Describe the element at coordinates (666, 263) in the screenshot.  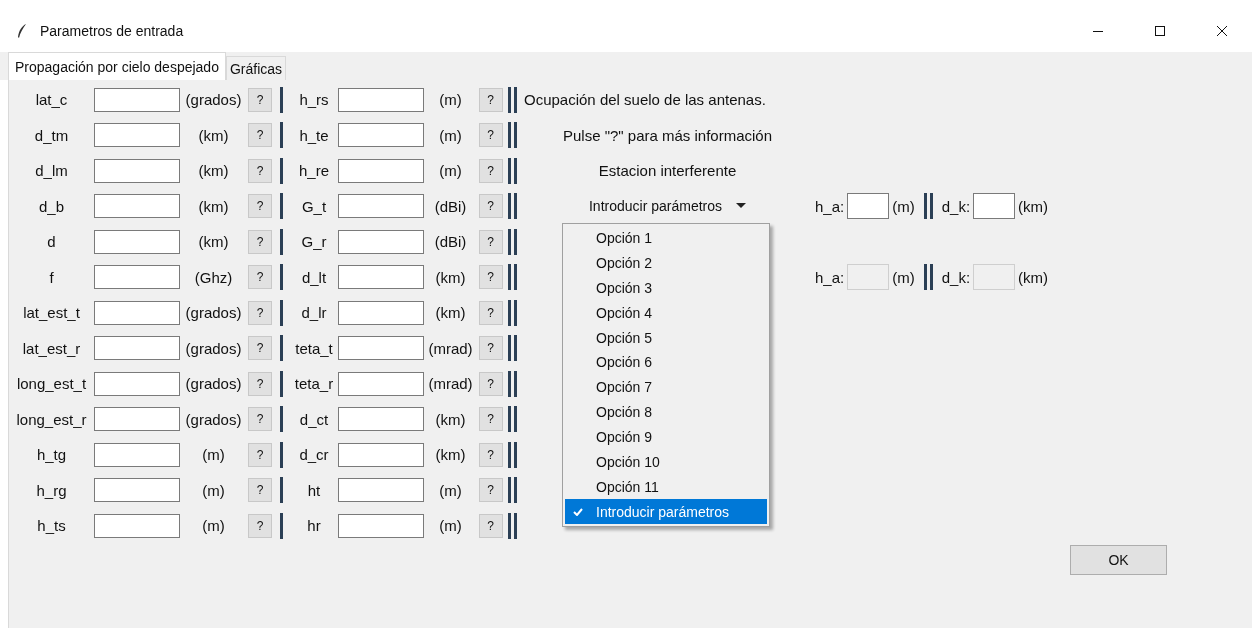
I see `menu-item: Opción 2` at that location.